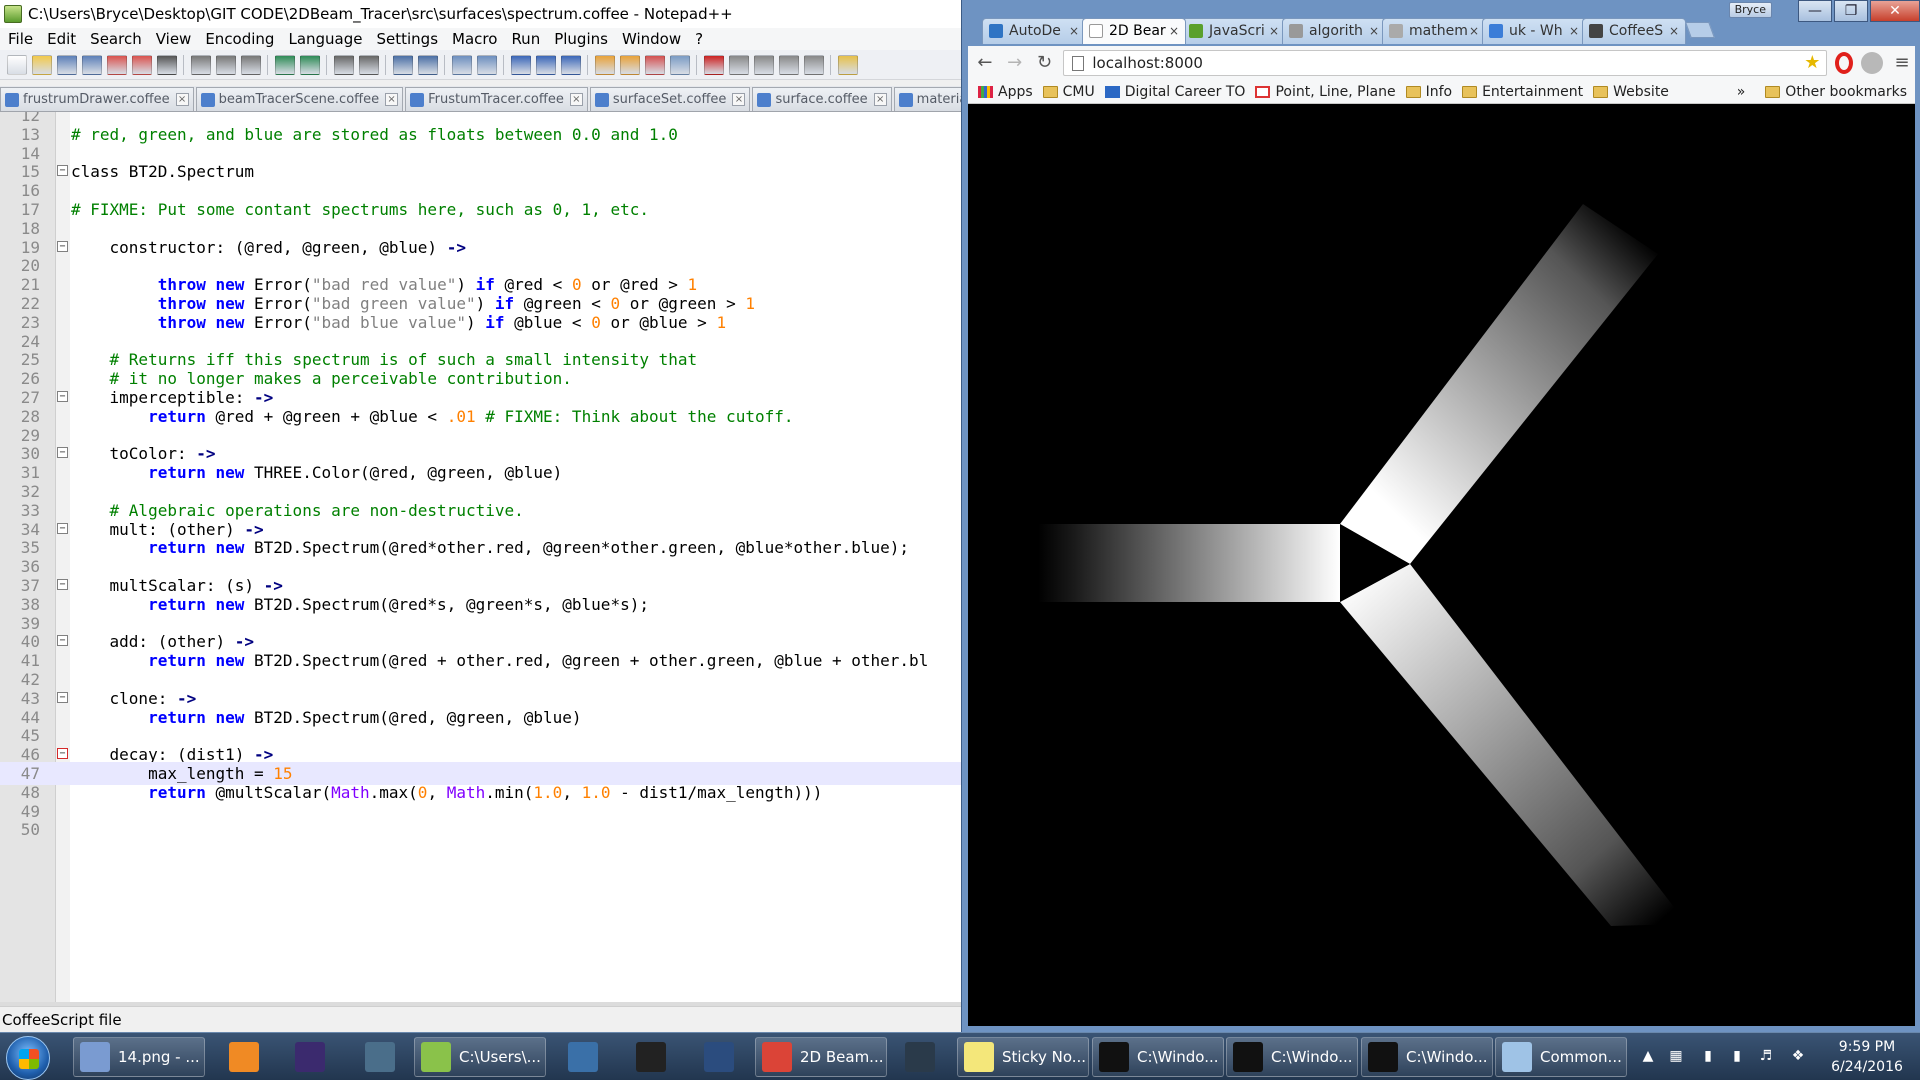 Image resolution: width=1920 pixels, height=1080 pixels. Describe the element at coordinates (1812, 62) in the screenshot. I see `bookmark-star-icon: ★` at that location.